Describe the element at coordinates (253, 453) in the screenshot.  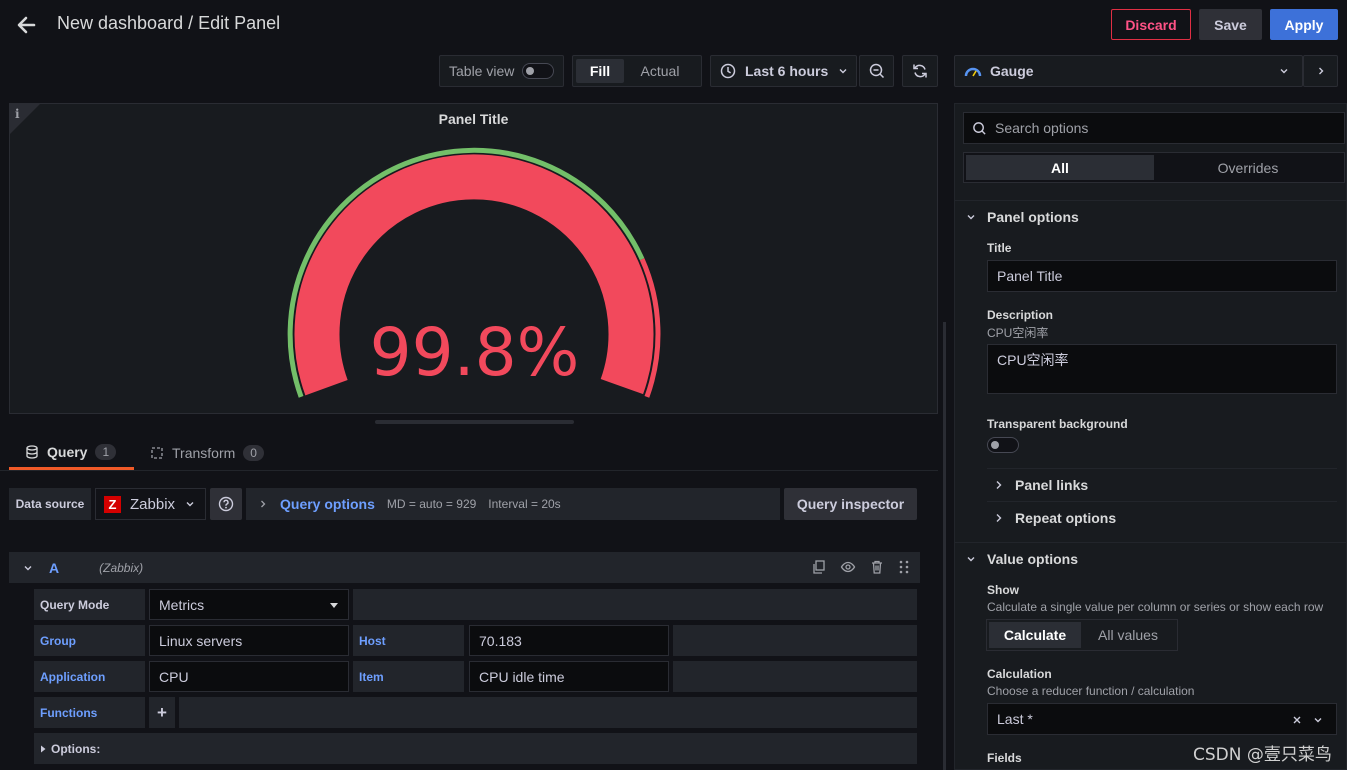
I see `tab-transform-count: 0` at that location.